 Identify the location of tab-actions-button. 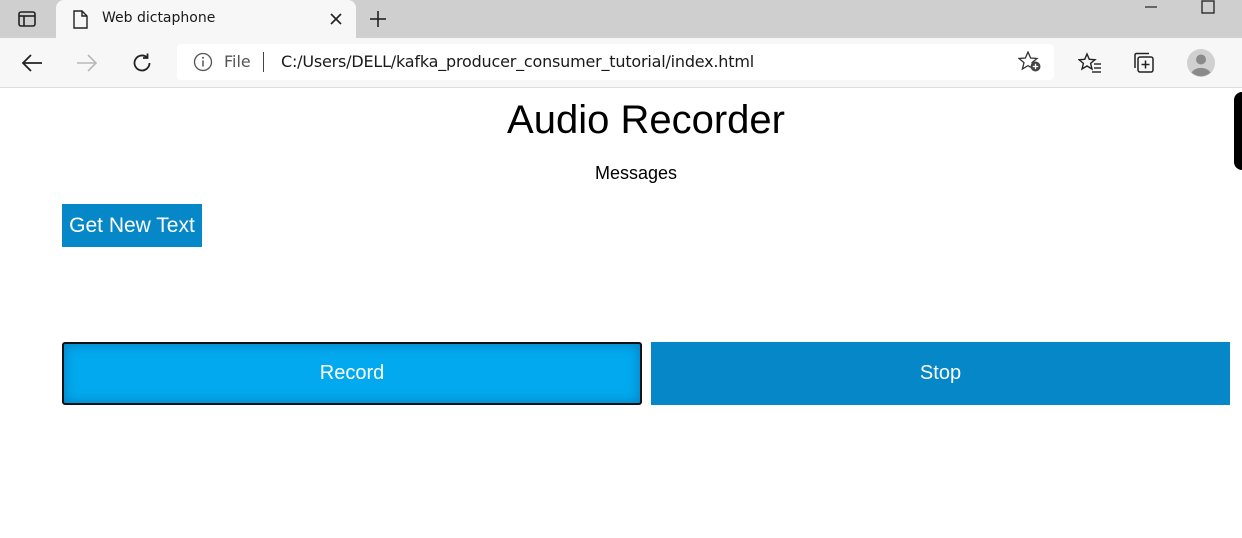
(27, 19).